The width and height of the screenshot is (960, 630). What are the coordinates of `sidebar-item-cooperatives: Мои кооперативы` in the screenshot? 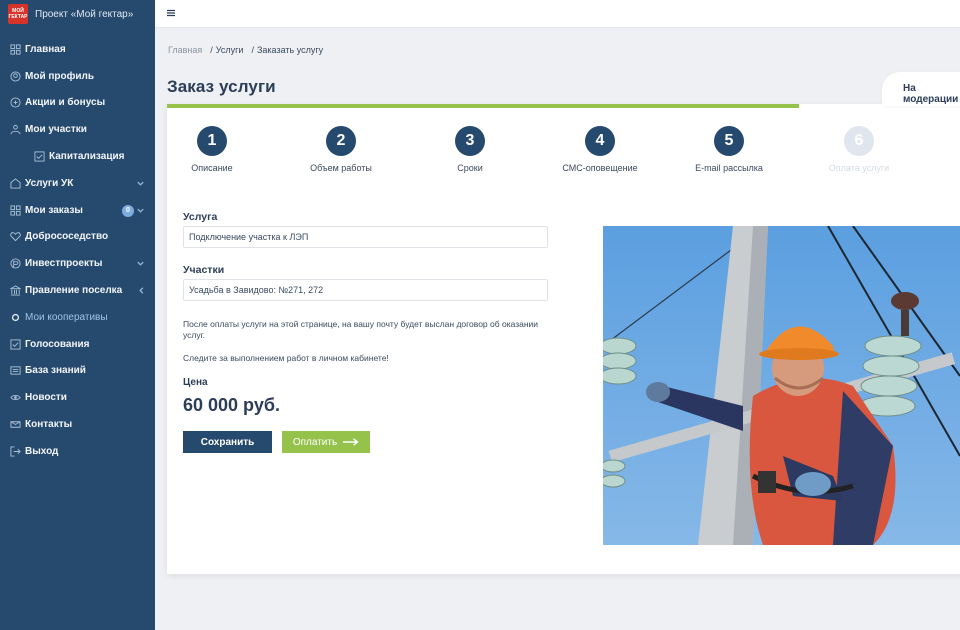 It's located at (77, 317).